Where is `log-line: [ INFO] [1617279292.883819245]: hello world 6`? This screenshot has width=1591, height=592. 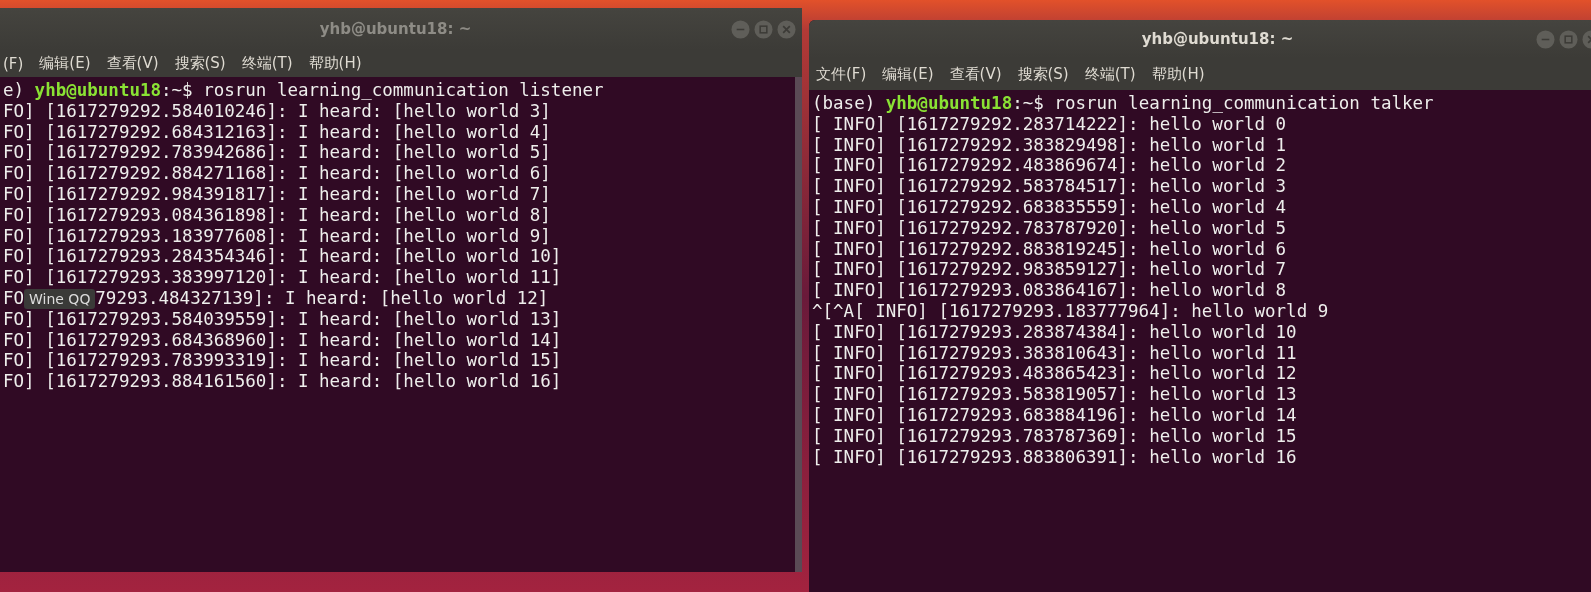 log-line: [ INFO] [1617279292.883819245]: hello world 6 is located at coordinates (1050, 249).